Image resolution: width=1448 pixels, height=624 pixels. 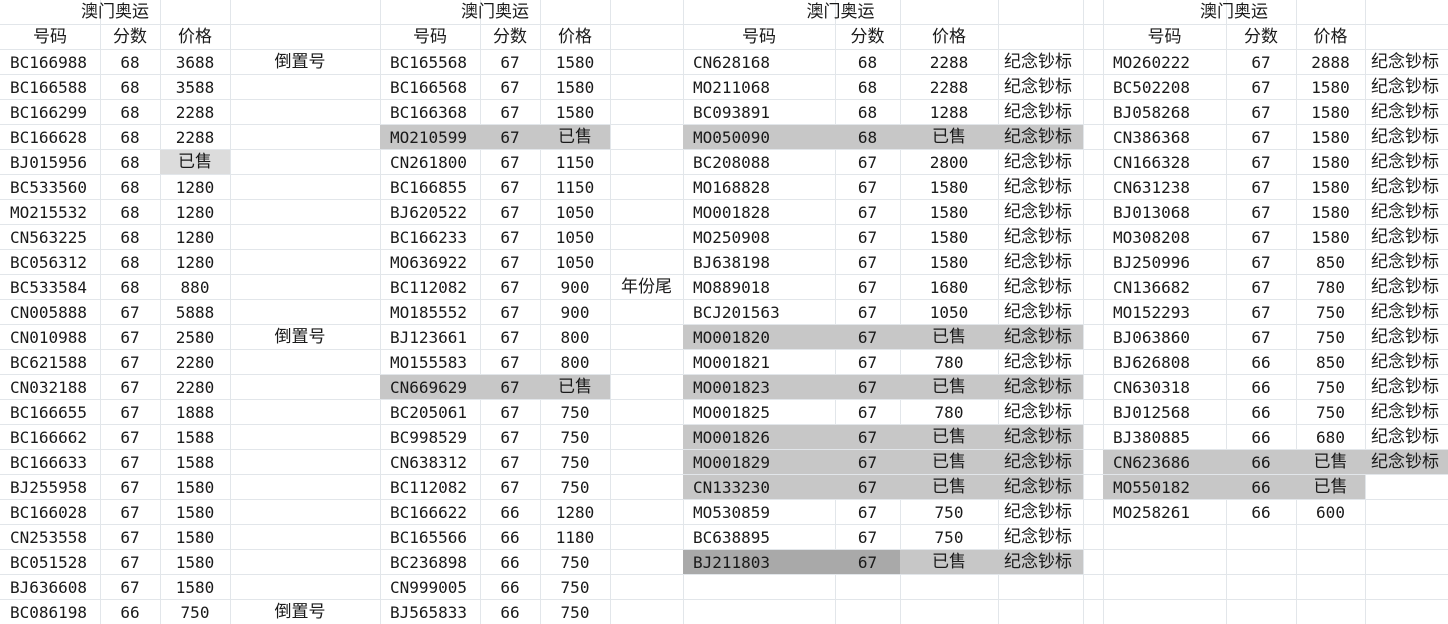 I want to click on side-note: 倒置号, so click(x=305, y=62).